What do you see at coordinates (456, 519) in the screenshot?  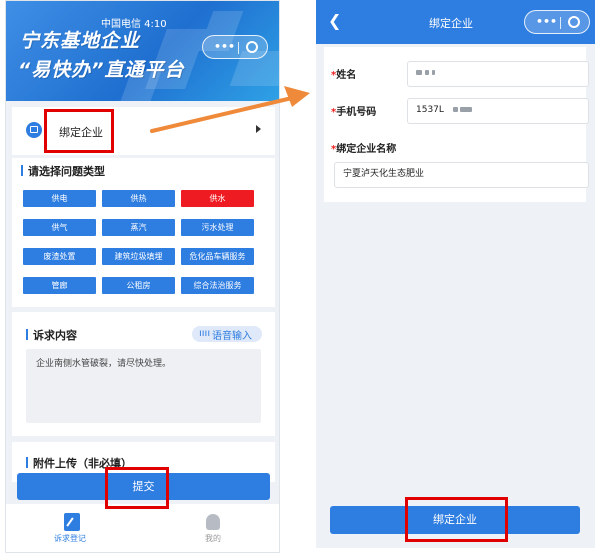 I see `highlight-box-bind-button` at bounding box center [456, 519].